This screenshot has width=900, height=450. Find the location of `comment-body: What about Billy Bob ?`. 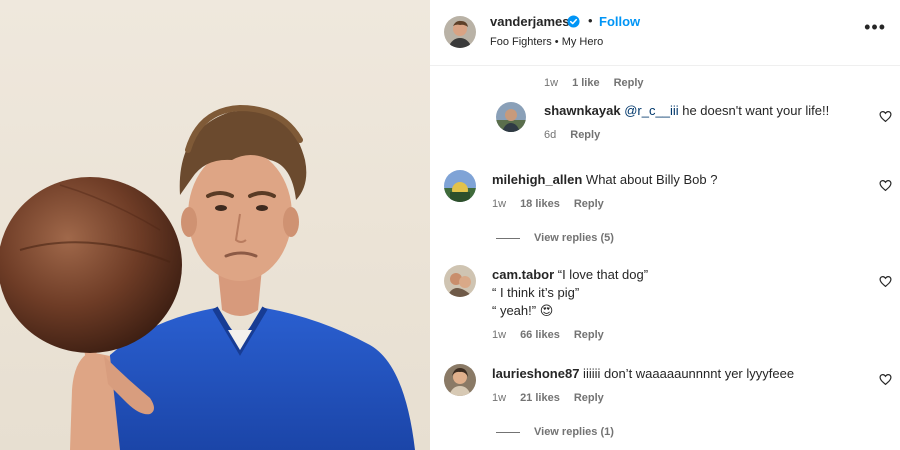

comment-body: What about Billy Bob ? is located at coordinates (650, 179).